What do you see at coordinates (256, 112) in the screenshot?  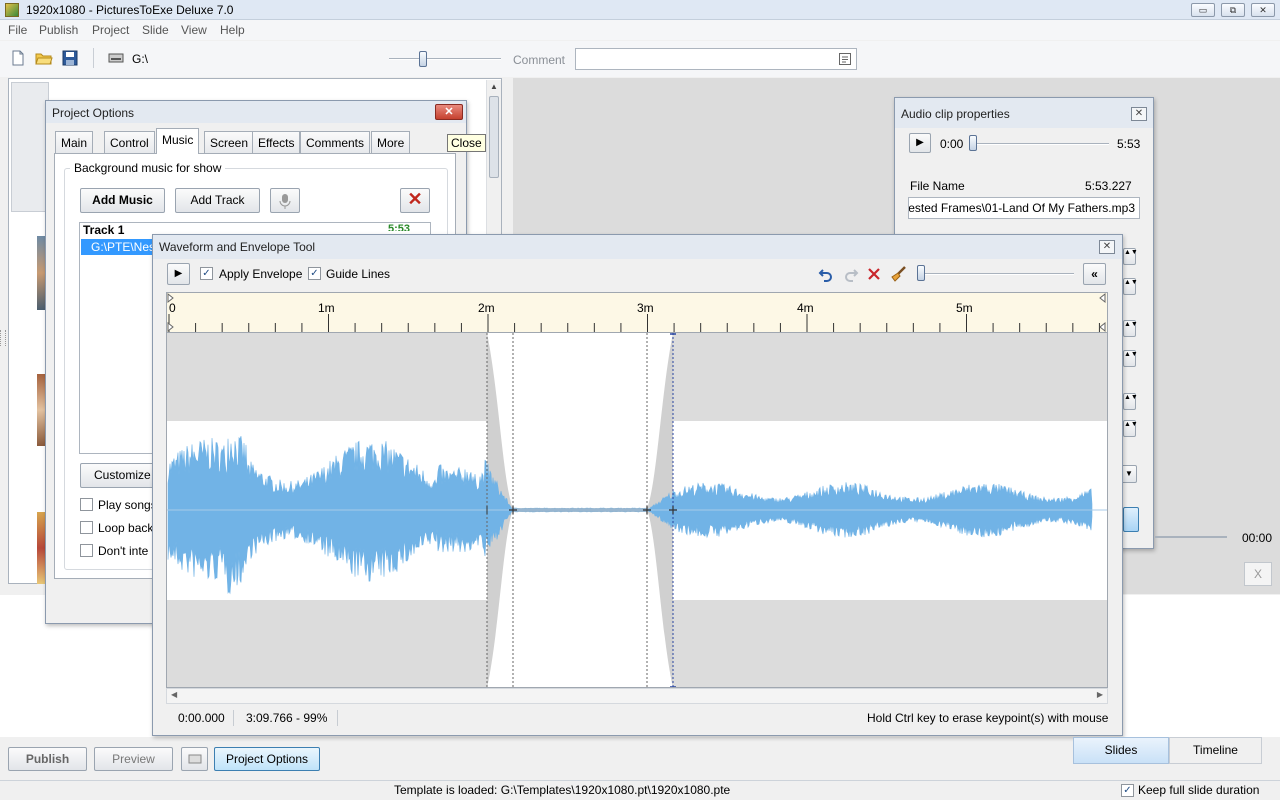 I see `project-options-title: Project Options` at bounding box center [256, 112].